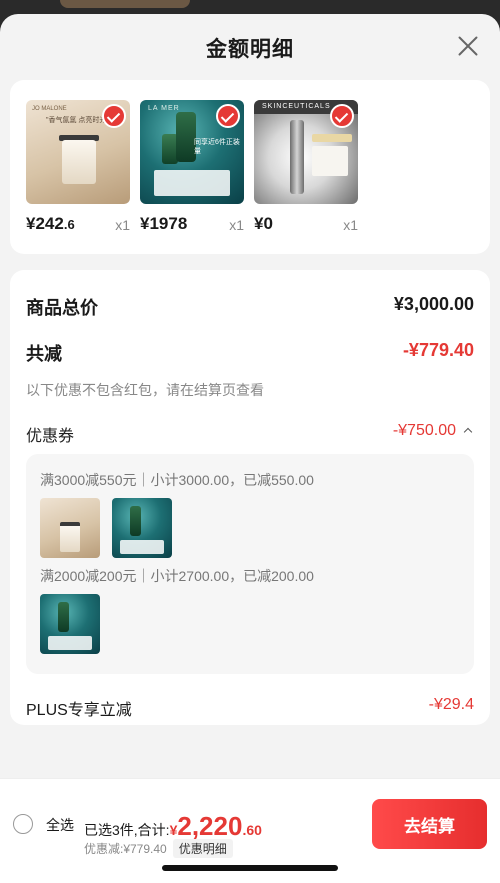 This screenshot has height=883, width=500. Describe the element at coordinates (250, 708) in the screenshot. I see `plus-discount-row: PLUS专享立减 -¥29.4` at that location.